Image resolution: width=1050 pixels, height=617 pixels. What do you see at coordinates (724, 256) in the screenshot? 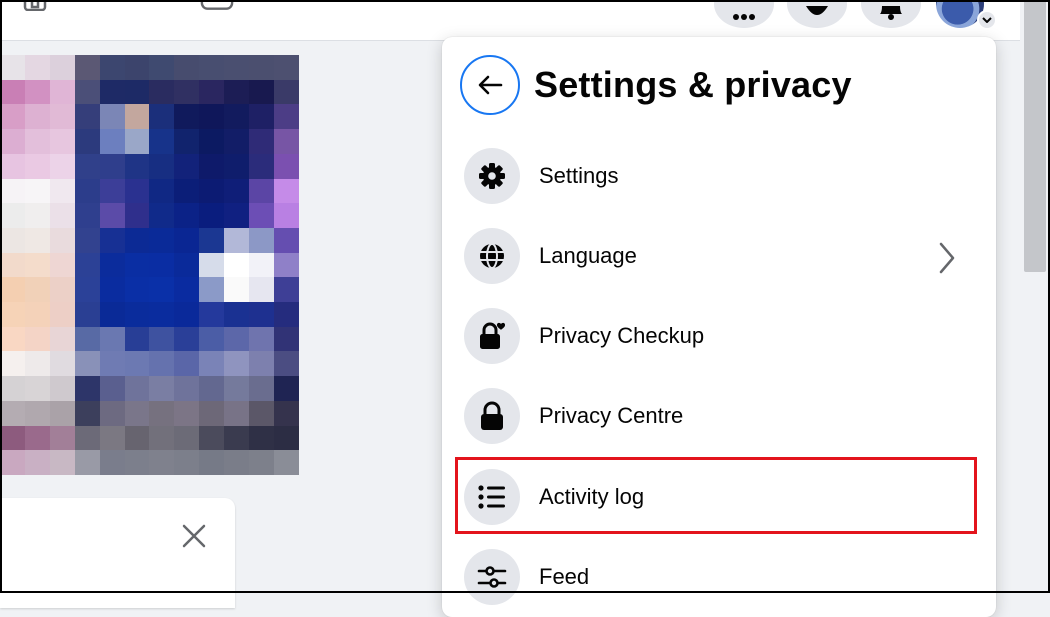
I see `menu-item-language: Language` at bounding box center [724, 256].